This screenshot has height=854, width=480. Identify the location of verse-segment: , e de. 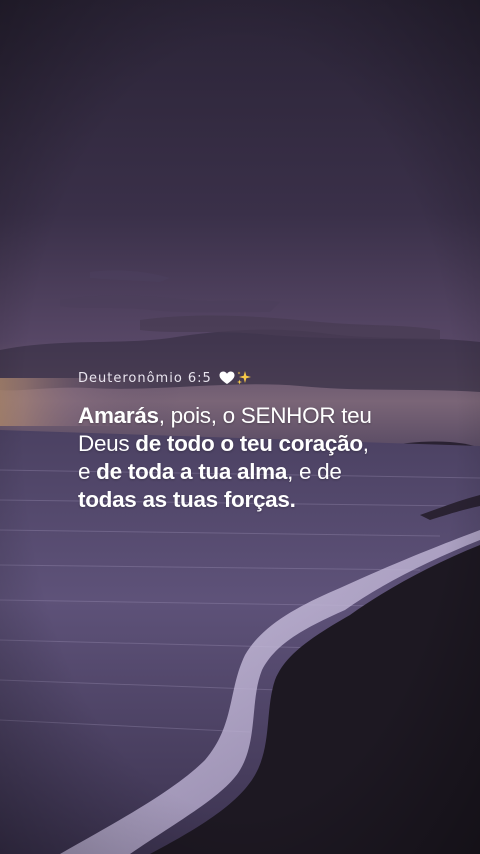
(314, 471).